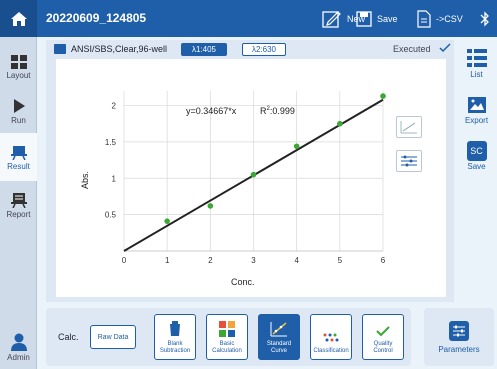  I want to click on wavelength2-button: λ2:630, so click(264, 49).